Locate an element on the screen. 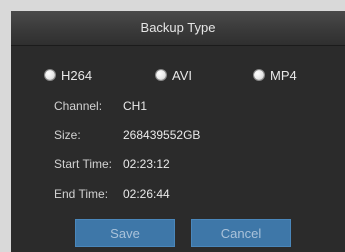  end-time-value: 02:26:44 is located at coordinates (146, 194).